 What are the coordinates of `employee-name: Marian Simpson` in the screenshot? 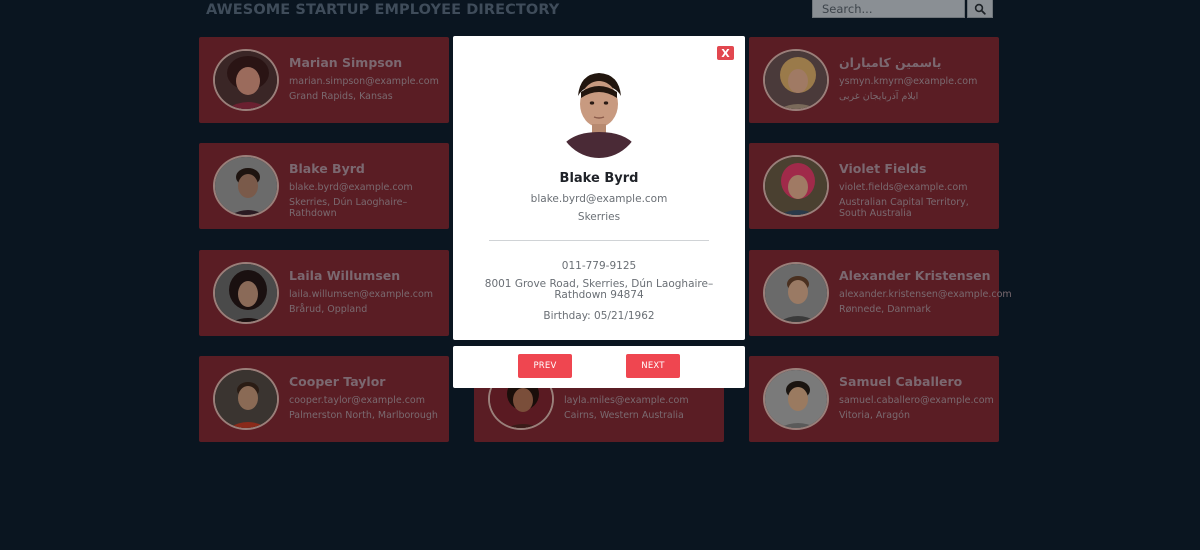 It's located at (346, 62).